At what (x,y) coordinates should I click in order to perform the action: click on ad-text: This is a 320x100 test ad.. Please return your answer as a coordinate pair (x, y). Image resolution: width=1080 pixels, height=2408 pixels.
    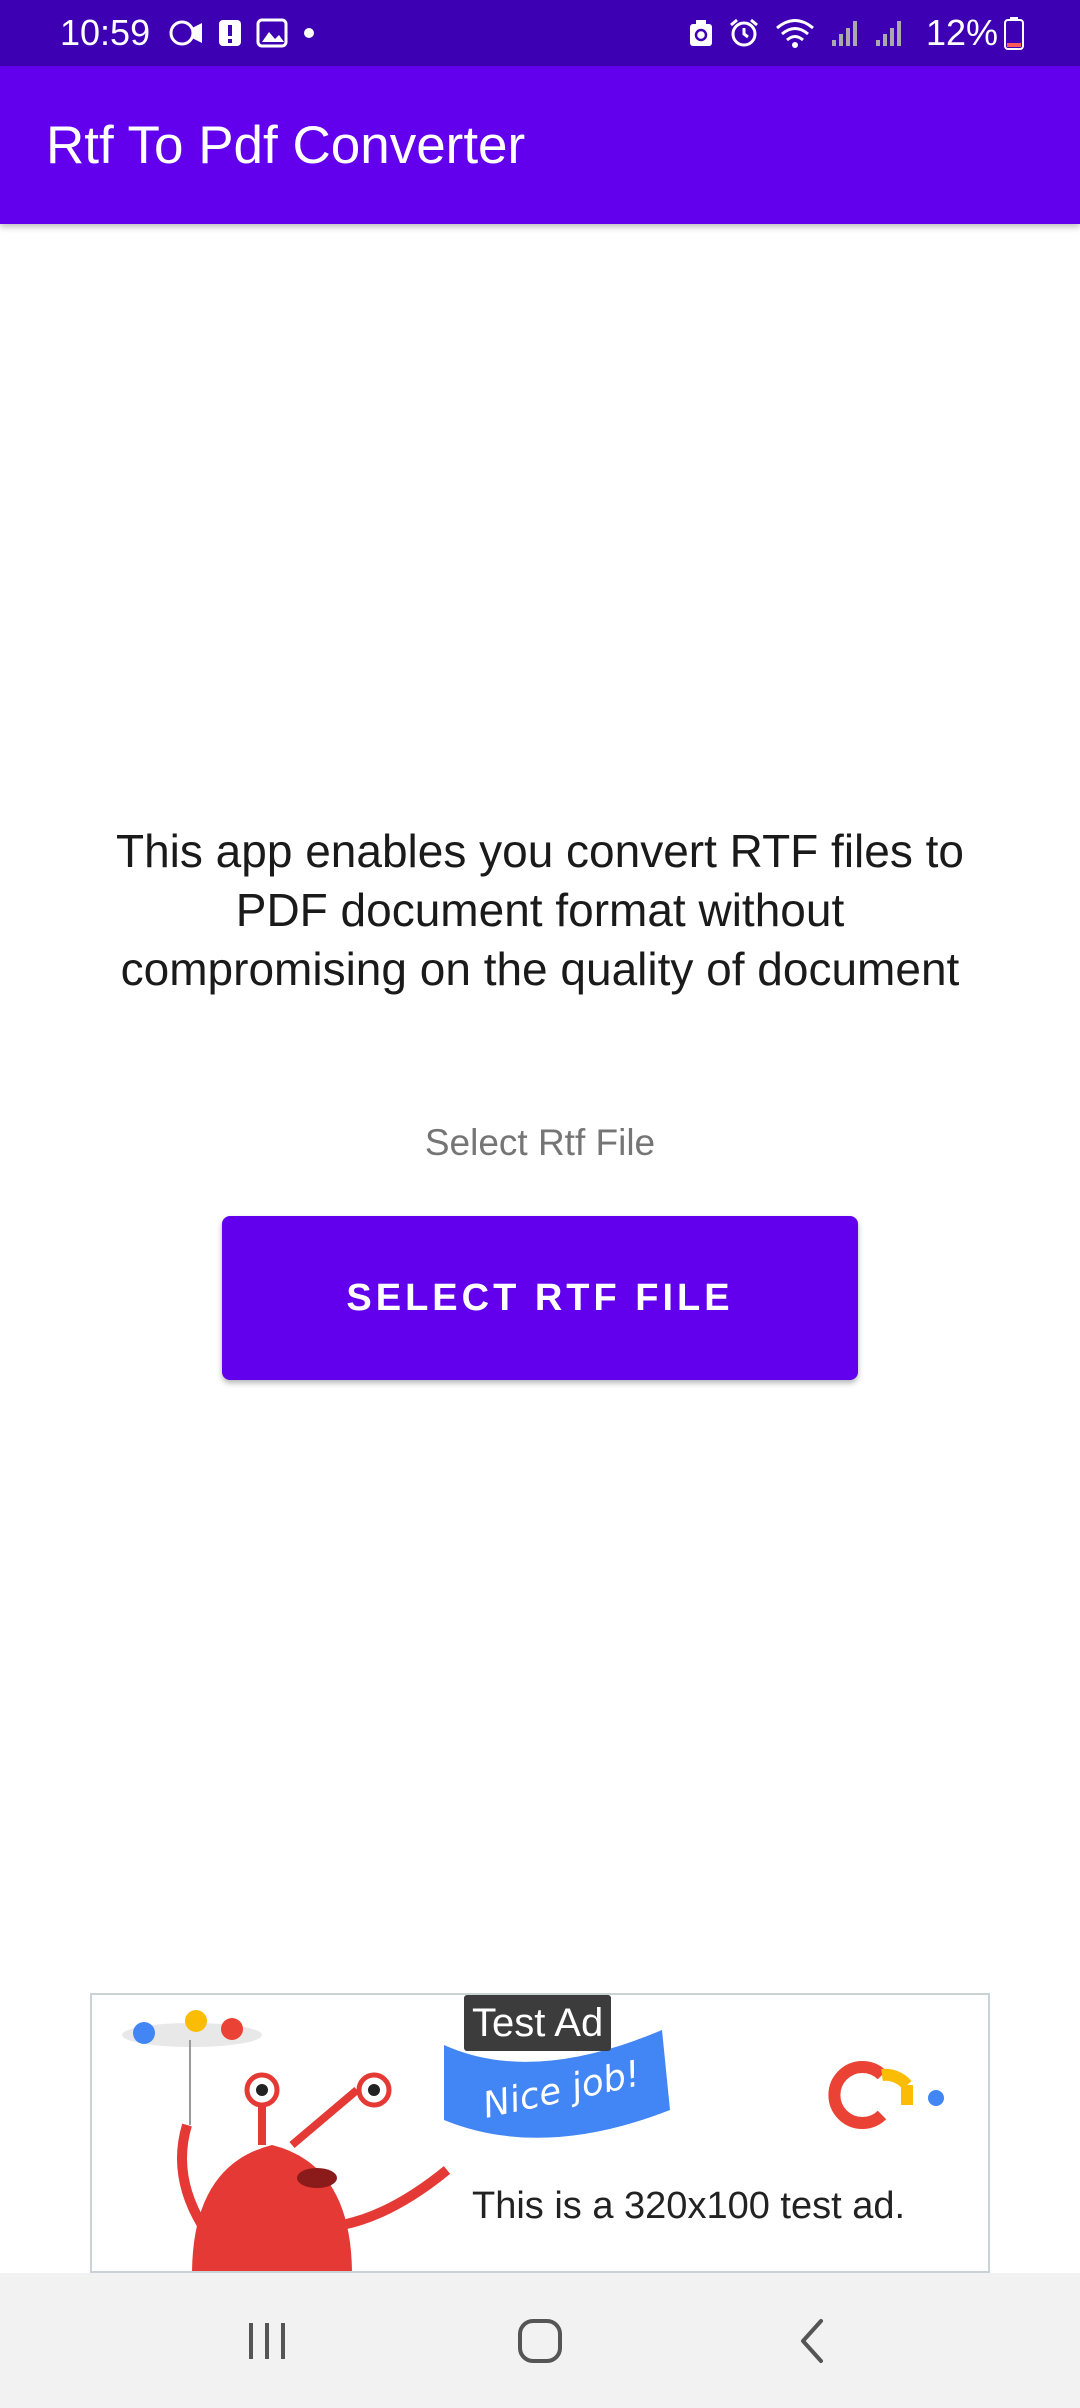
    Looking at the image, I should click on (689, 2206).